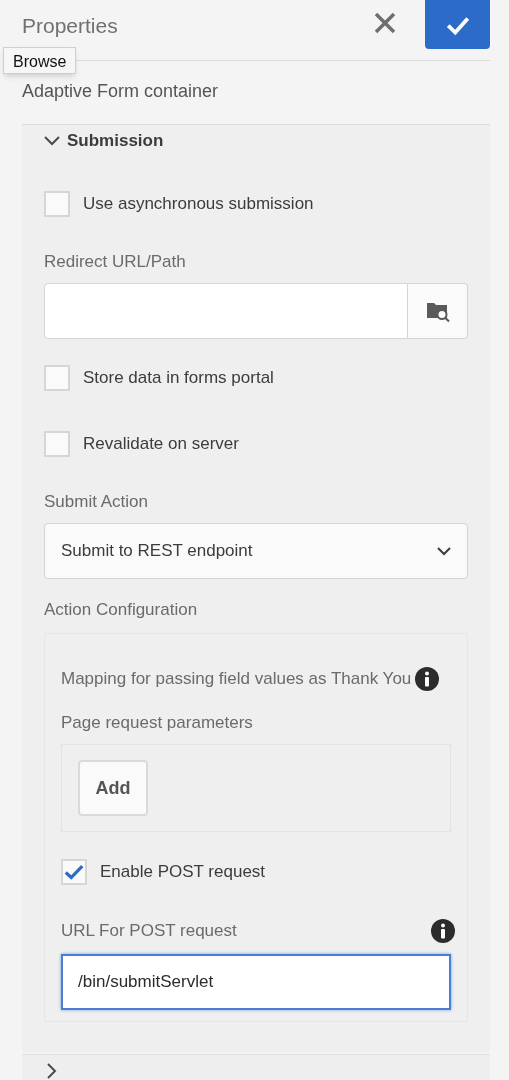 This screenshot has height=1080, width=509. I want to click on panel-title: Properties, so click(70, 26).